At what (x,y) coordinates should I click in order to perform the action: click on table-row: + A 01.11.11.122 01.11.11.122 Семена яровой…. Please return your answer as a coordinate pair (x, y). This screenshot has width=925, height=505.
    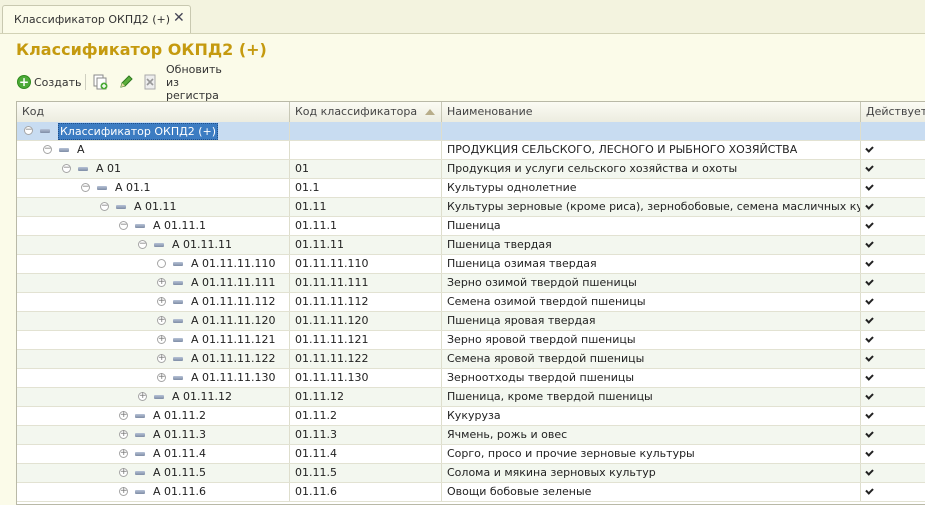
    Looking at the image, I should click on (471, 359).